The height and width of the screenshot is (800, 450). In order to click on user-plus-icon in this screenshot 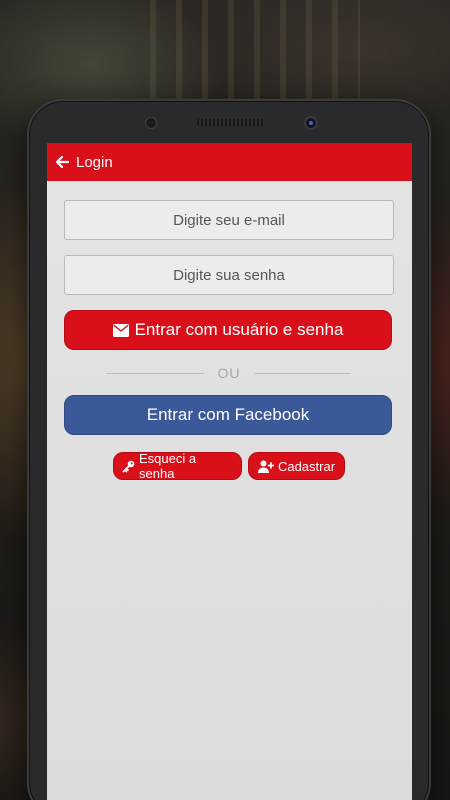, I will do `click(265, 466)`.